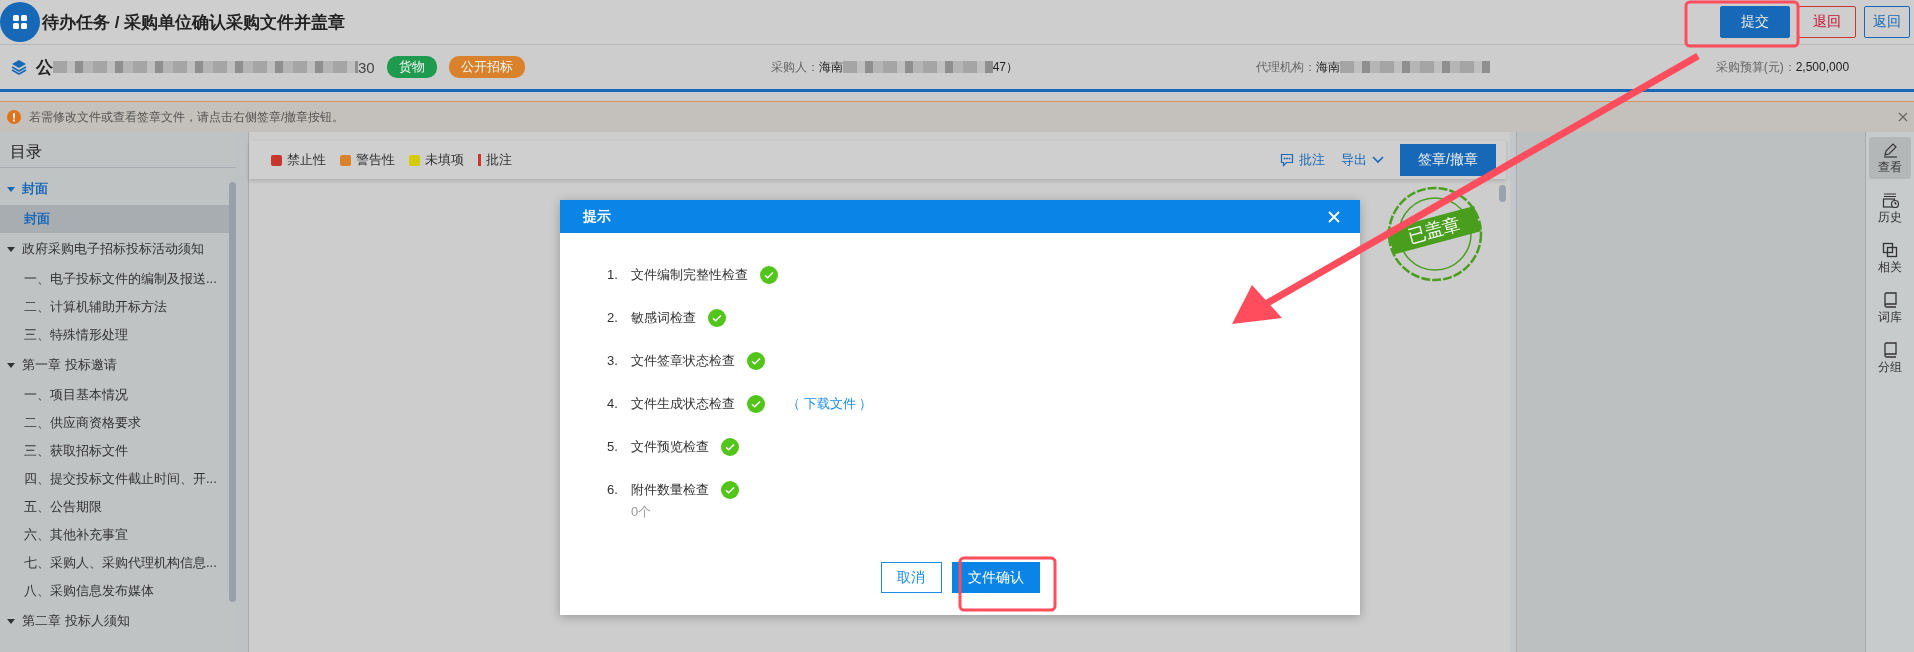 The height and width of the screenshot is (652, 1914). What do you see at coordinates (597, 216) in the screenshot?
I see `dialog-title: 提示` at bounding box center [597, 216].